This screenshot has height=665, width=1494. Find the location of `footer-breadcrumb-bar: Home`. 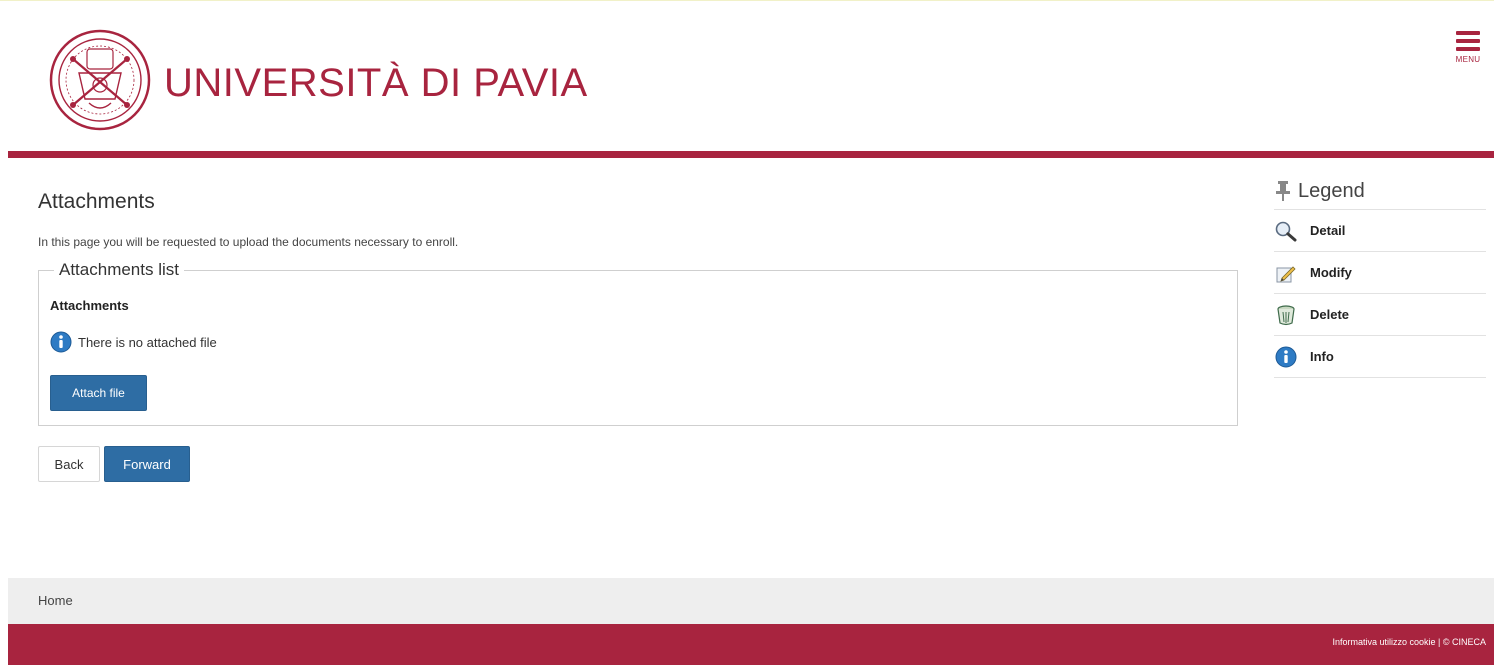

footer-breadcrumb-bar: Home is located at coordinates (751, 601).